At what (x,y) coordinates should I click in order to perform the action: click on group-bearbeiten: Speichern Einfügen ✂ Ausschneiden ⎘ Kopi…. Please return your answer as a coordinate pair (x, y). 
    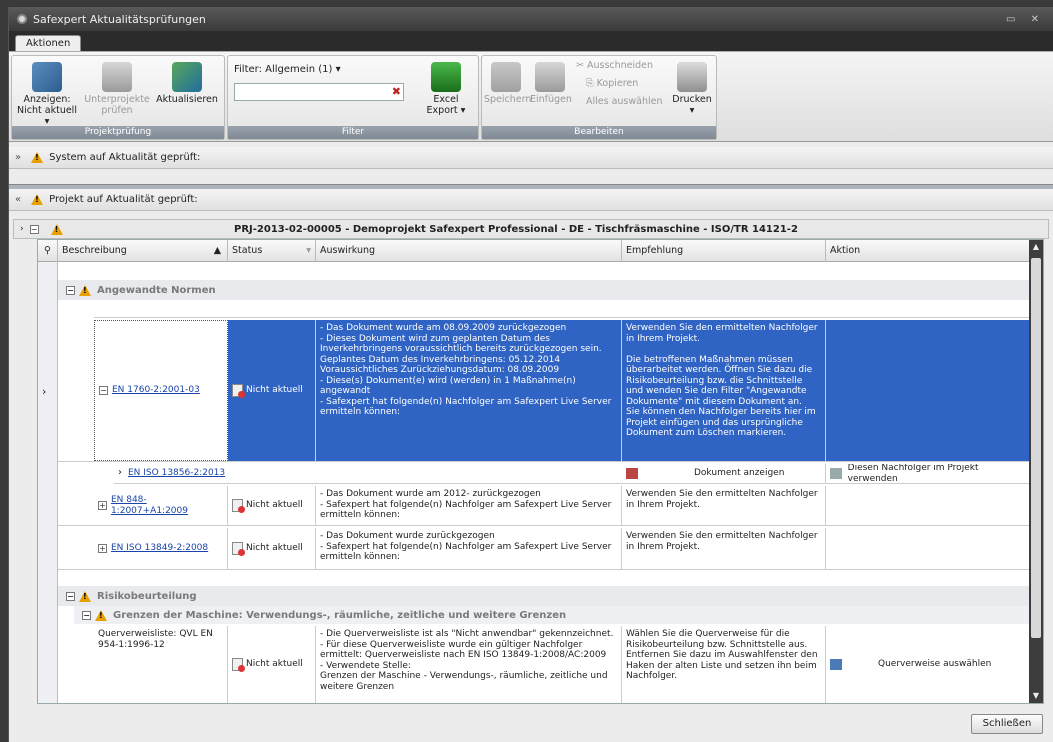
    Looking at the image, I should click on (599, 97).